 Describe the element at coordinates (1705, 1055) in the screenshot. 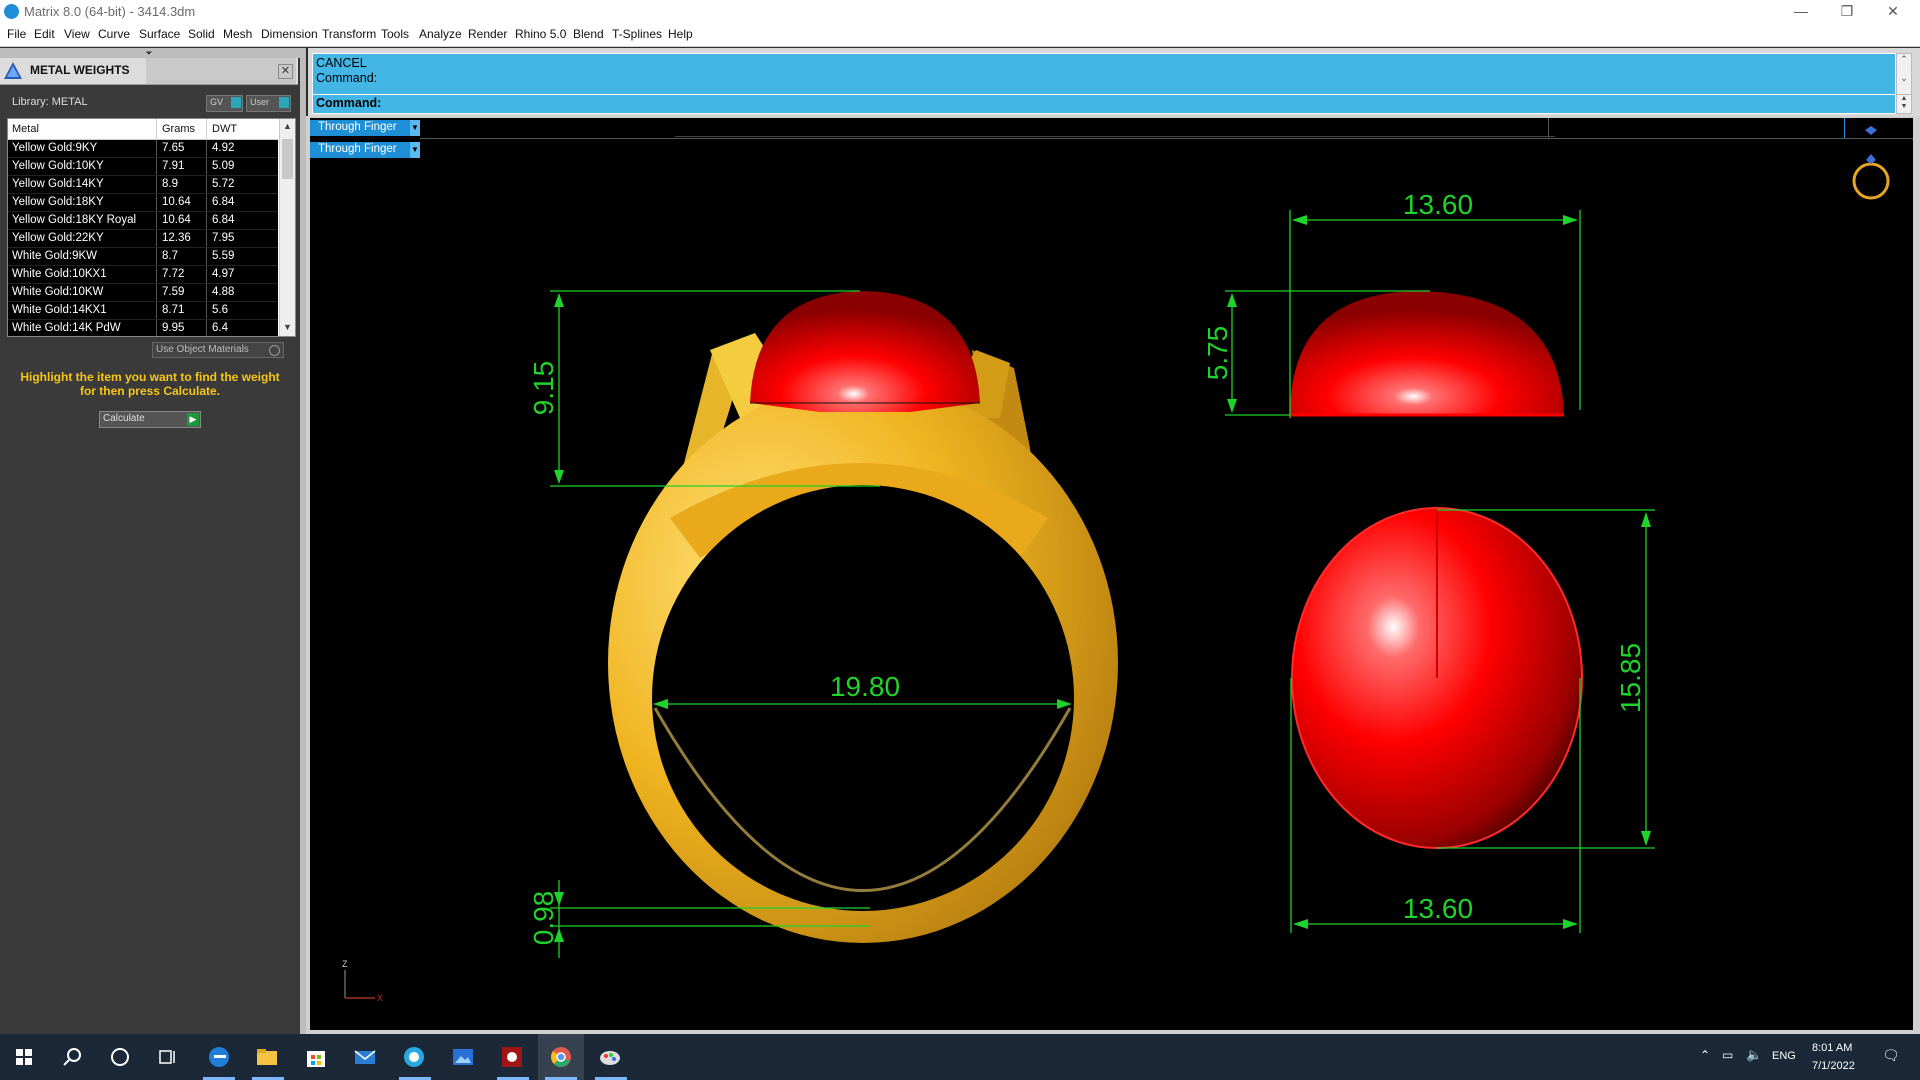

I see `chevron-up-icon: ⌃` at that location.